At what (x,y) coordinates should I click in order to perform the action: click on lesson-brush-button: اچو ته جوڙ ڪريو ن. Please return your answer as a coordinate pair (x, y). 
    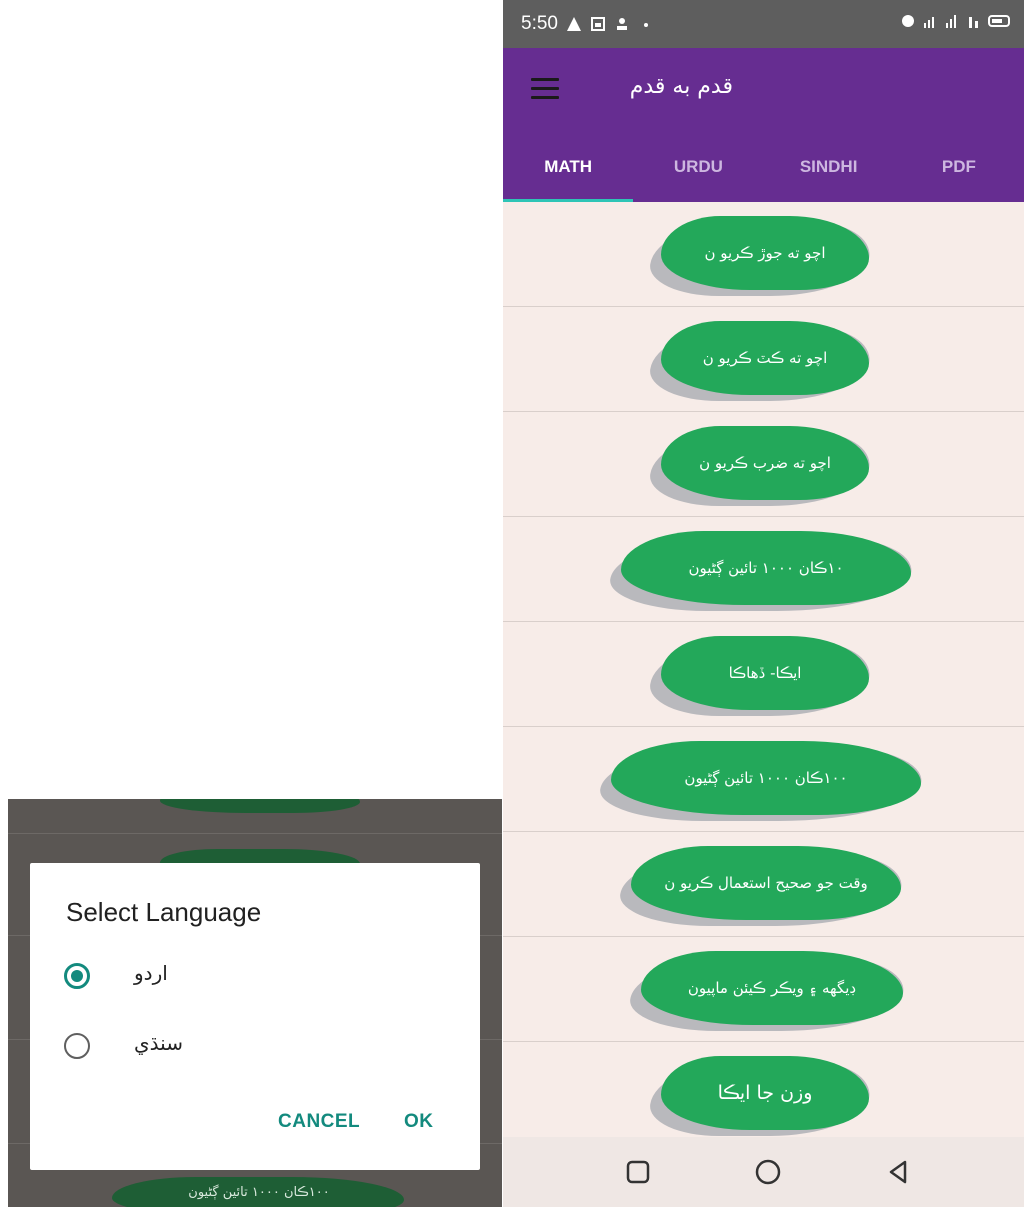
    Looking at the image, I should click on (760, 256).